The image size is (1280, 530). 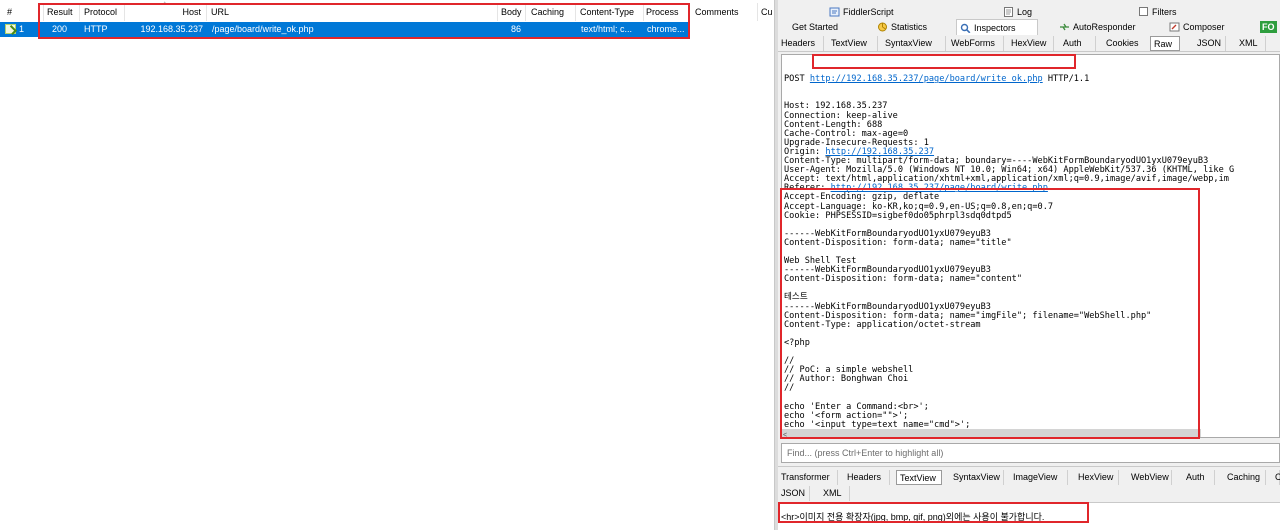 I want to click on resp-tab-auth: Auth, so click(x=1199, y=477).